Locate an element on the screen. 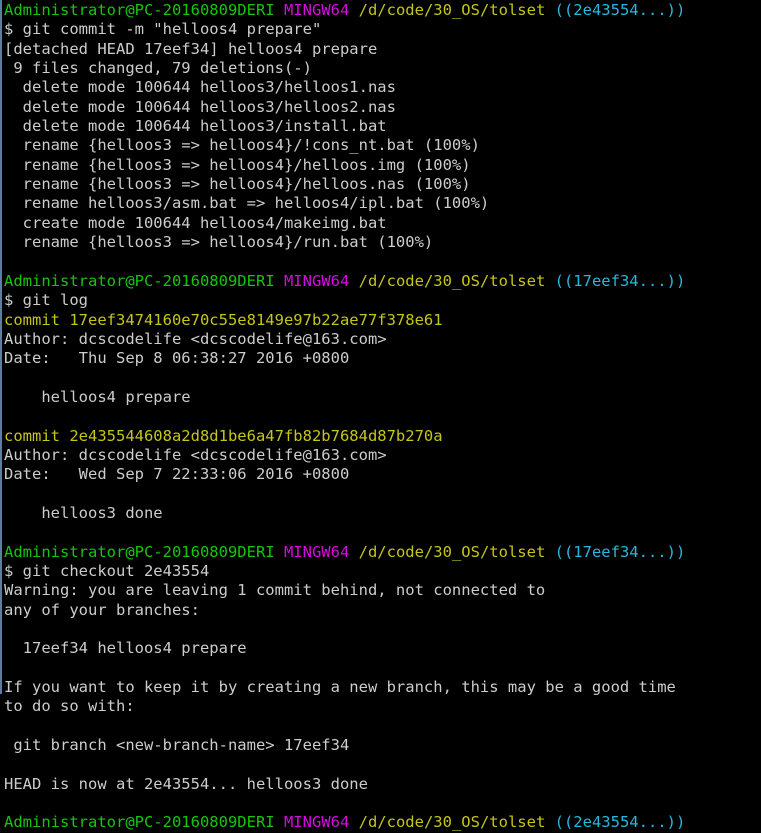  output-text: helloos4 prepare is located at coordinates (97, 396).